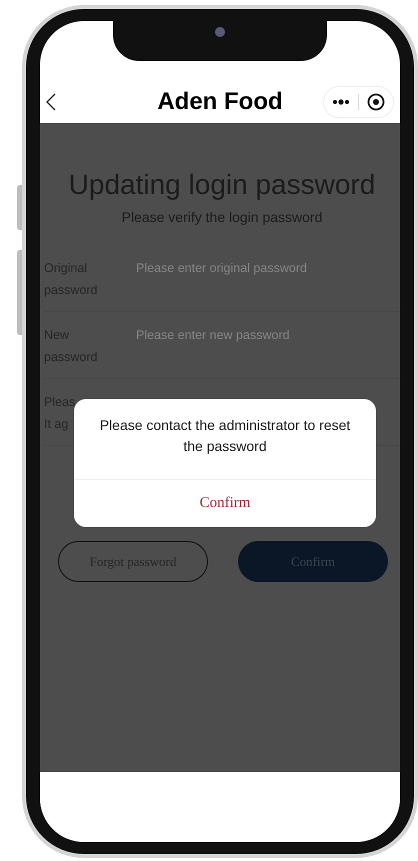  I want to click on dialog-message: Please contact the administrator to reset the password, so click(225, 436).